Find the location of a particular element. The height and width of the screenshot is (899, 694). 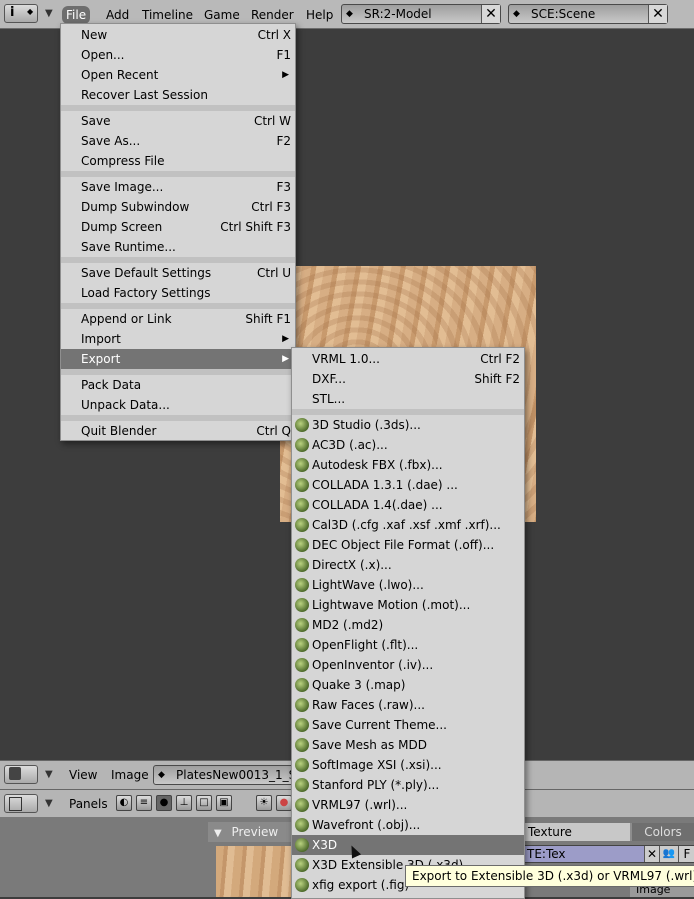

submenu-arrow-icon: ▶ is located at coordinates (285, 339).